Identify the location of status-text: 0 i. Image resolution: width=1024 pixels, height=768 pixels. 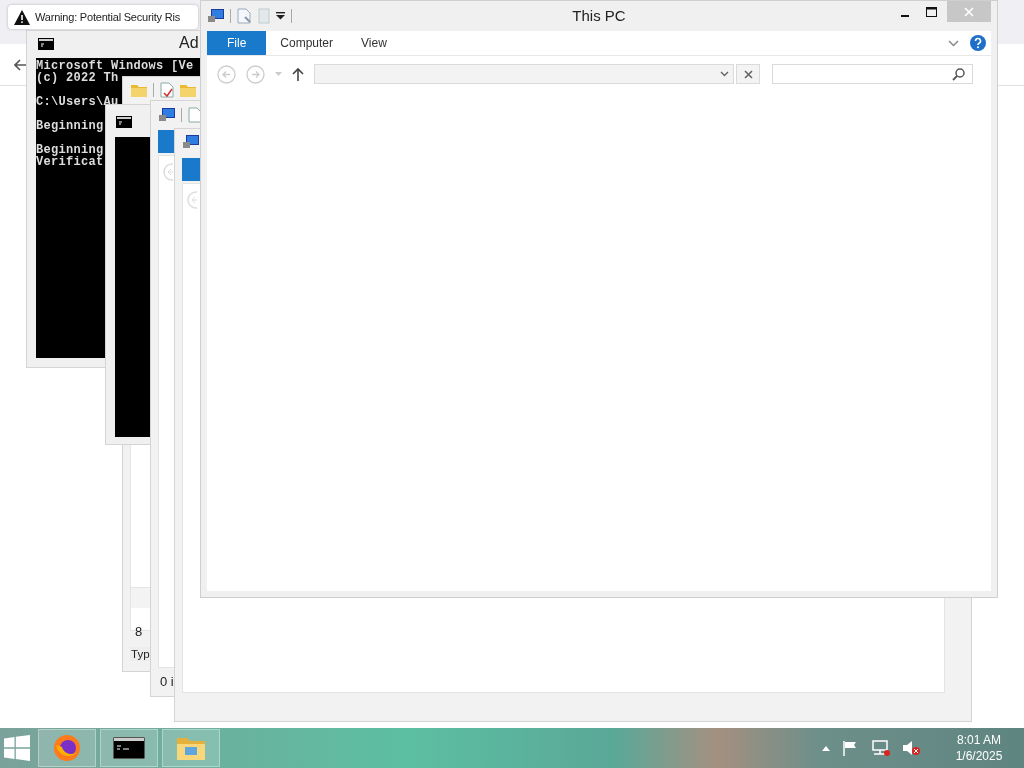
(167, 681).